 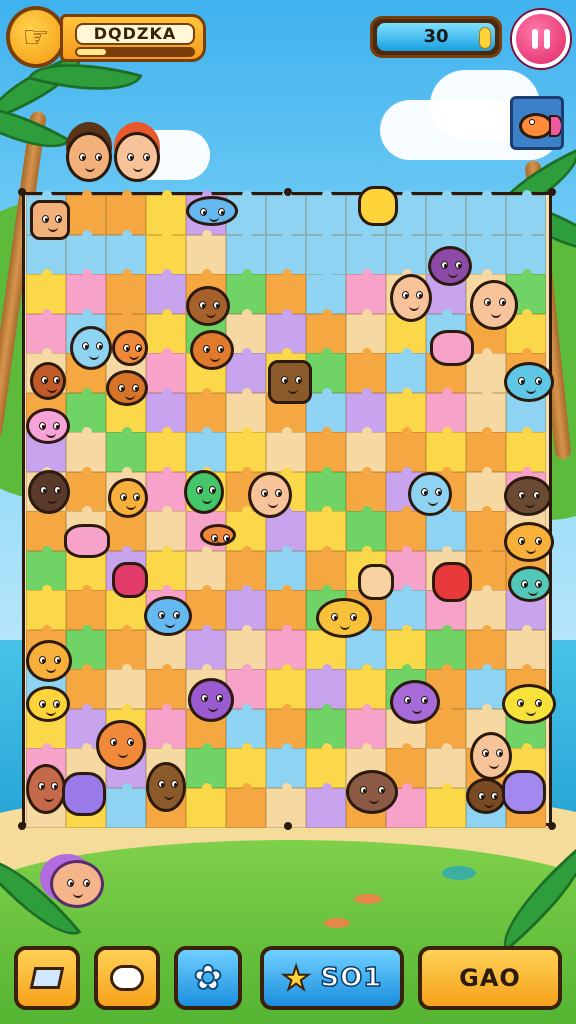 What do you see at coordinates (127, 978) in the screenshot?
I see `hint-button` at bounding box center [127, 978].